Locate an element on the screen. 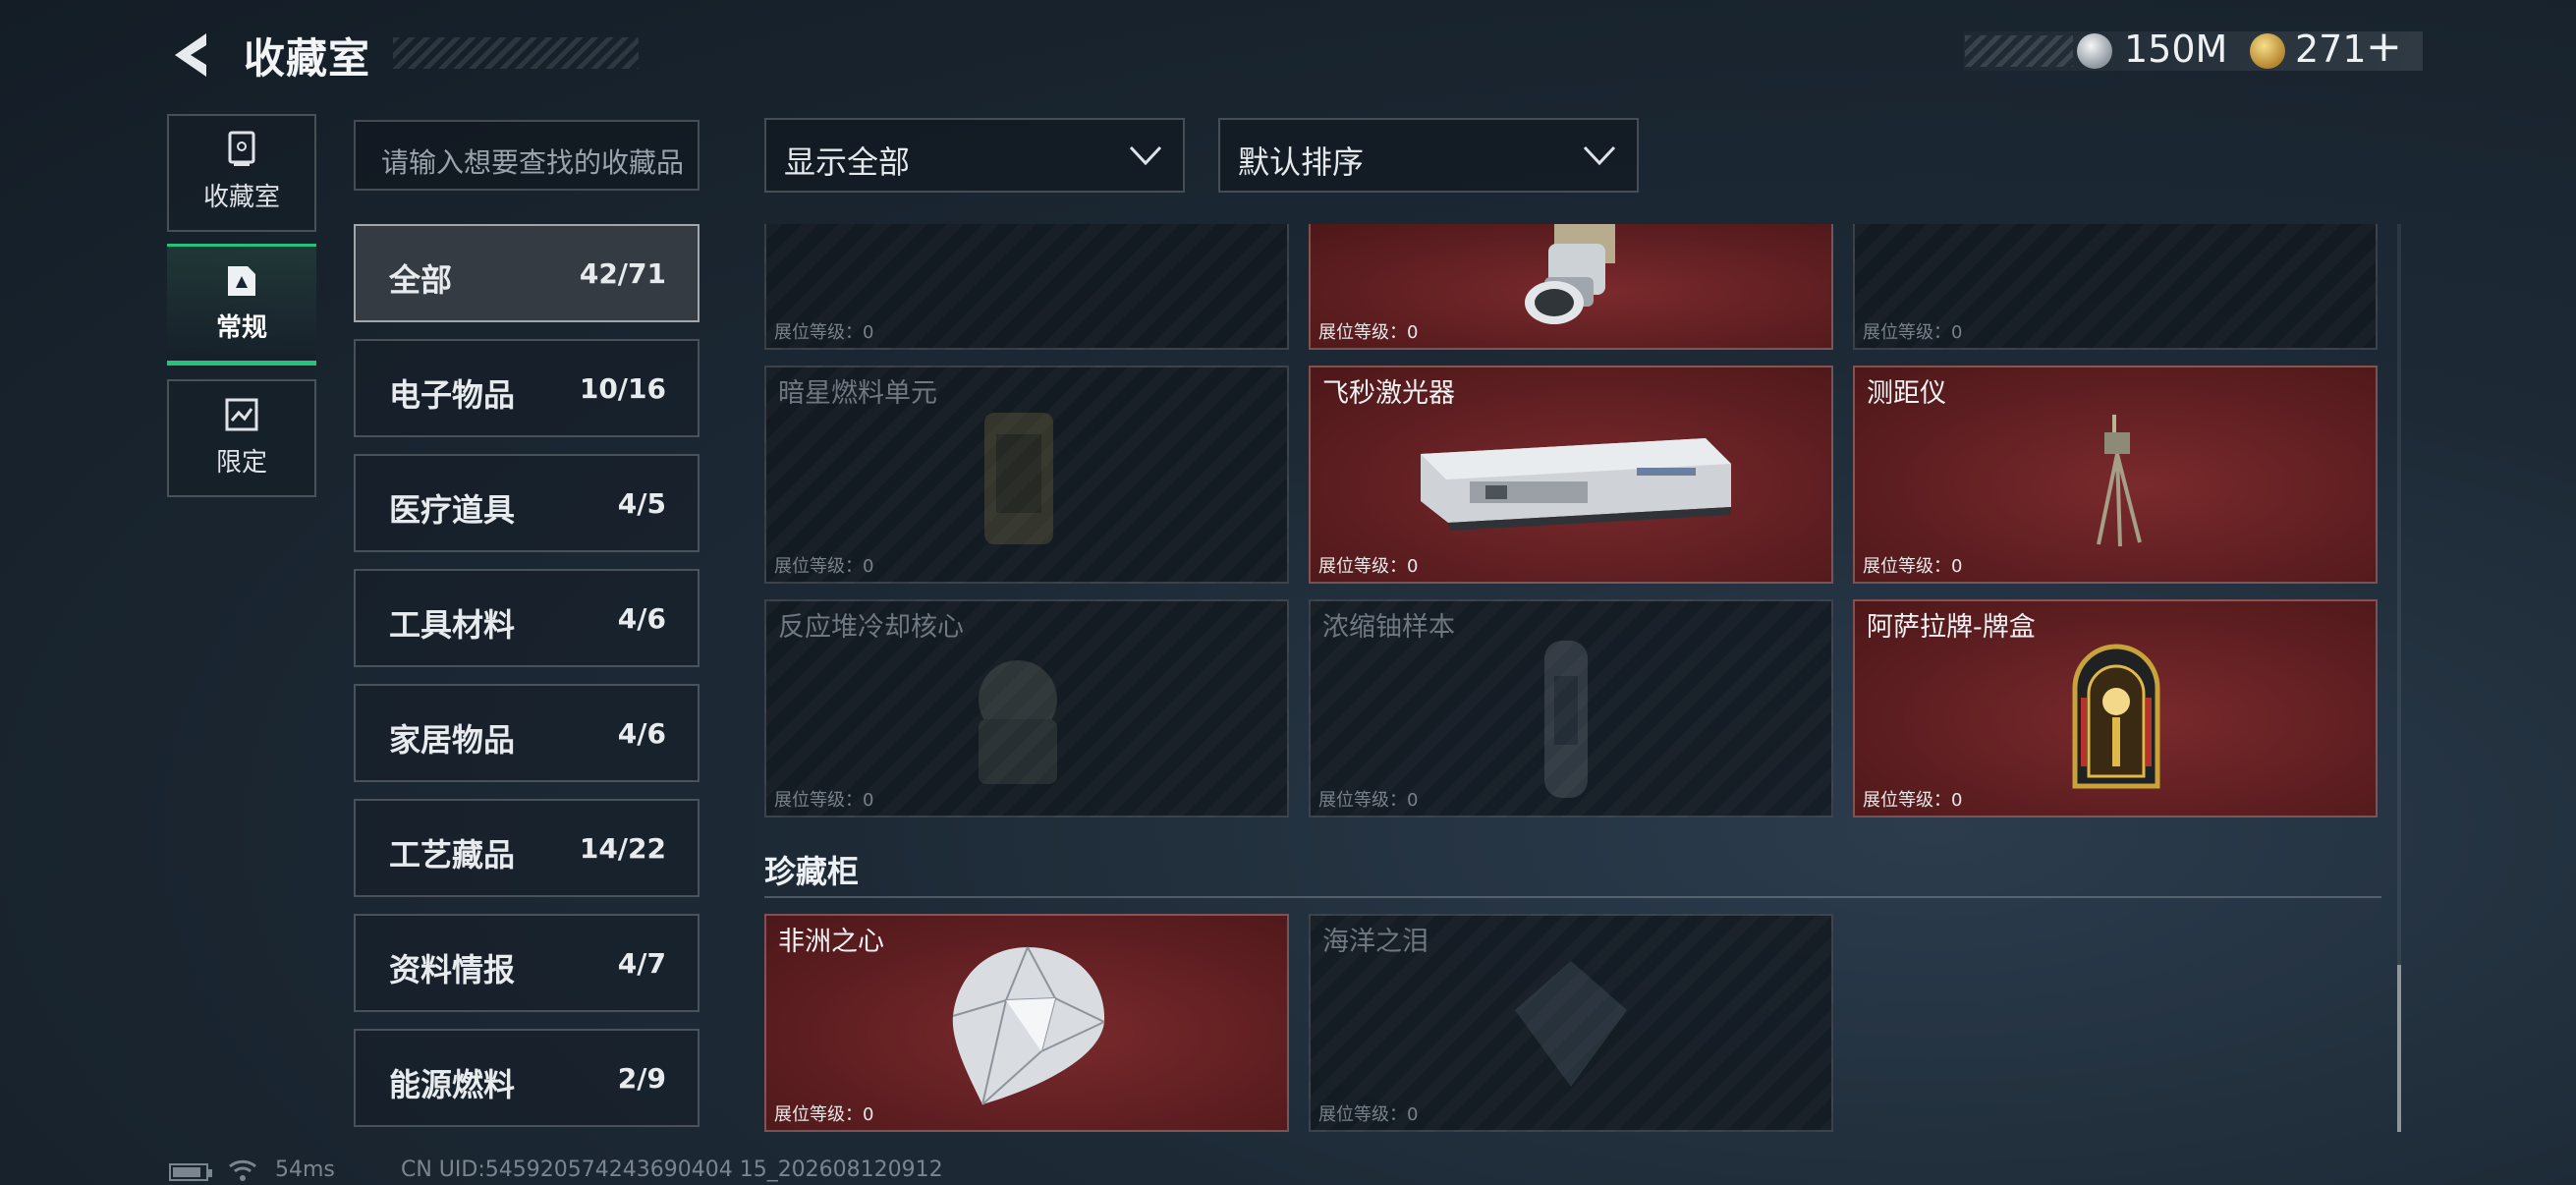 This screenshot has height=1185, width=2576. collection-item-card: 反应堆冷却核心 展位等级：0 is located at coordinates (1026, 709).